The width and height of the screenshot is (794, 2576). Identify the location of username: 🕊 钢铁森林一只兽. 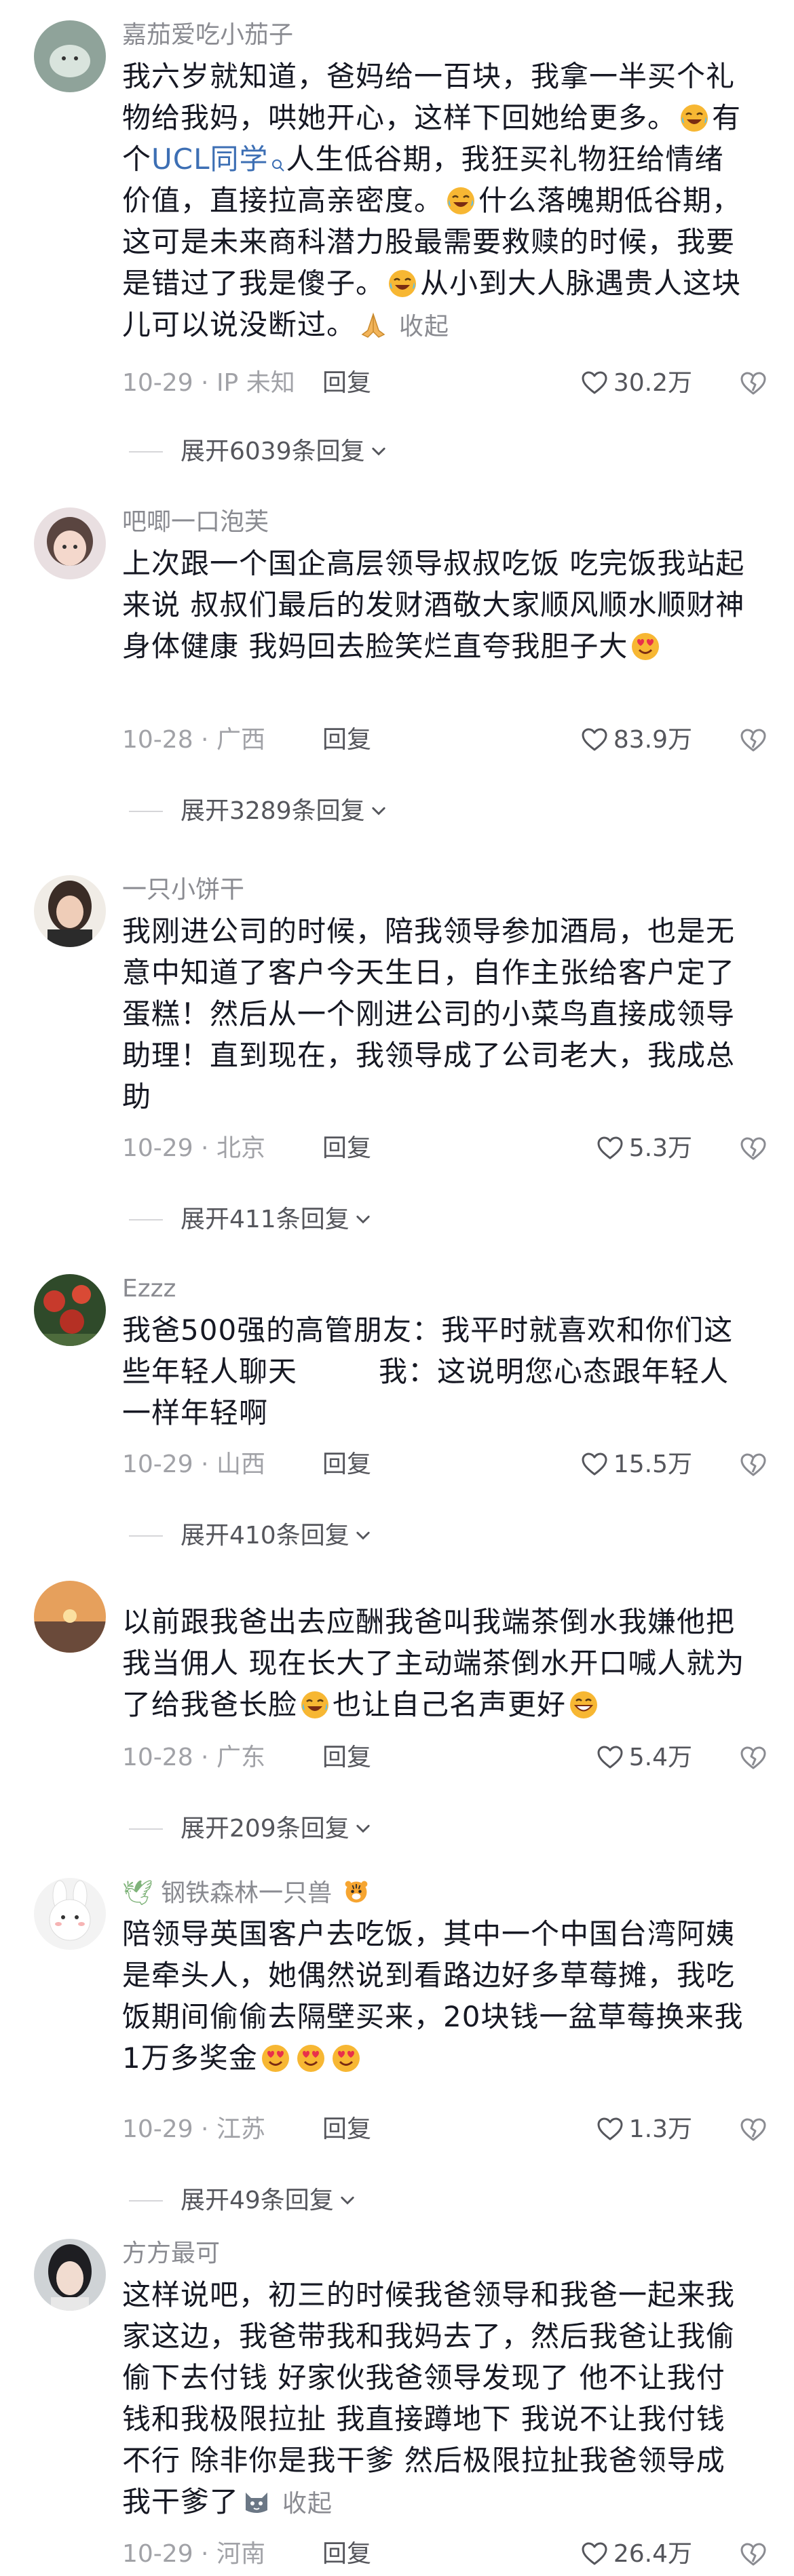
(246, 1893).